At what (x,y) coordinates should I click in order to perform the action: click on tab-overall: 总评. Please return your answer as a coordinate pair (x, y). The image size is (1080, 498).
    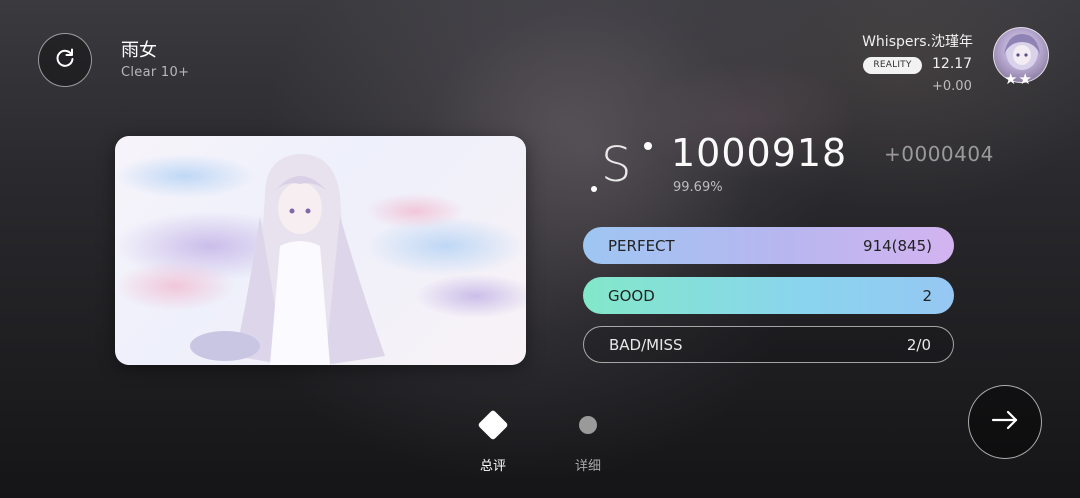
    Looking at the image, I should click on (493, 439).